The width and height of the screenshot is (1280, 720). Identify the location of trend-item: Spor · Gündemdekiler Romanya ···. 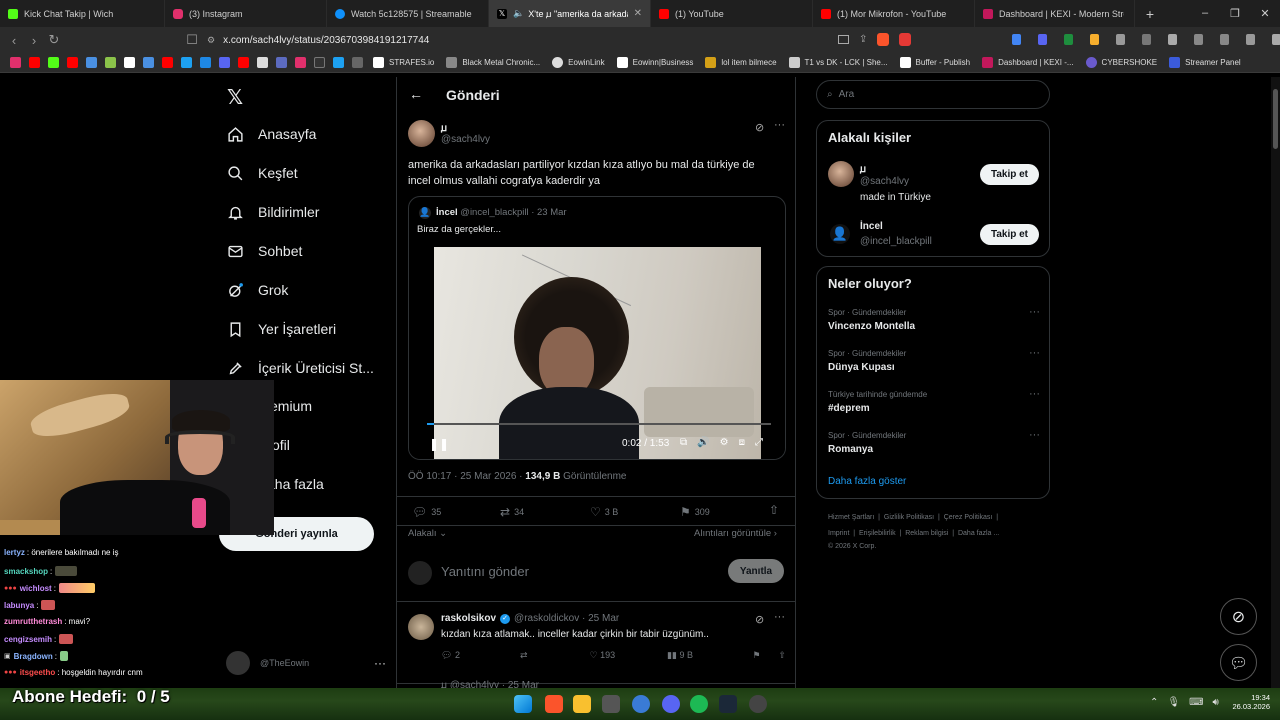
(934, 442).